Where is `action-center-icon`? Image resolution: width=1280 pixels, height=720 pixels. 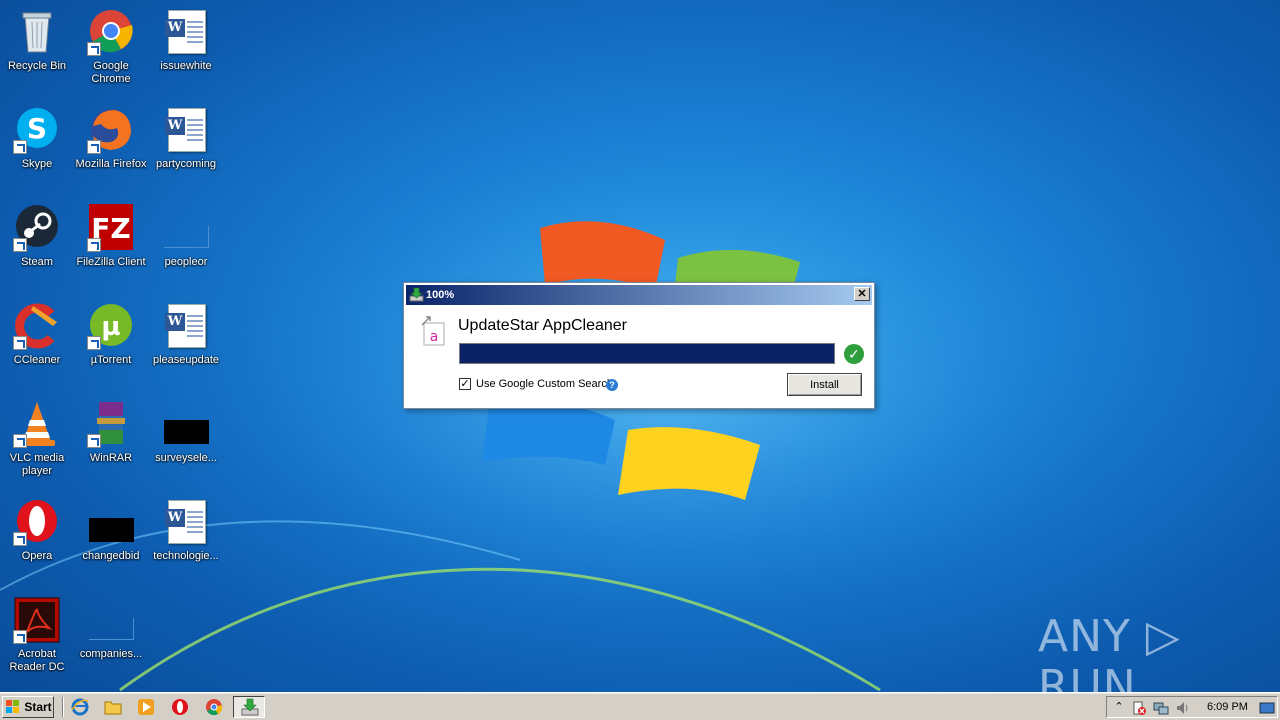 action-center-icon is located at coordinates (1139, 708).